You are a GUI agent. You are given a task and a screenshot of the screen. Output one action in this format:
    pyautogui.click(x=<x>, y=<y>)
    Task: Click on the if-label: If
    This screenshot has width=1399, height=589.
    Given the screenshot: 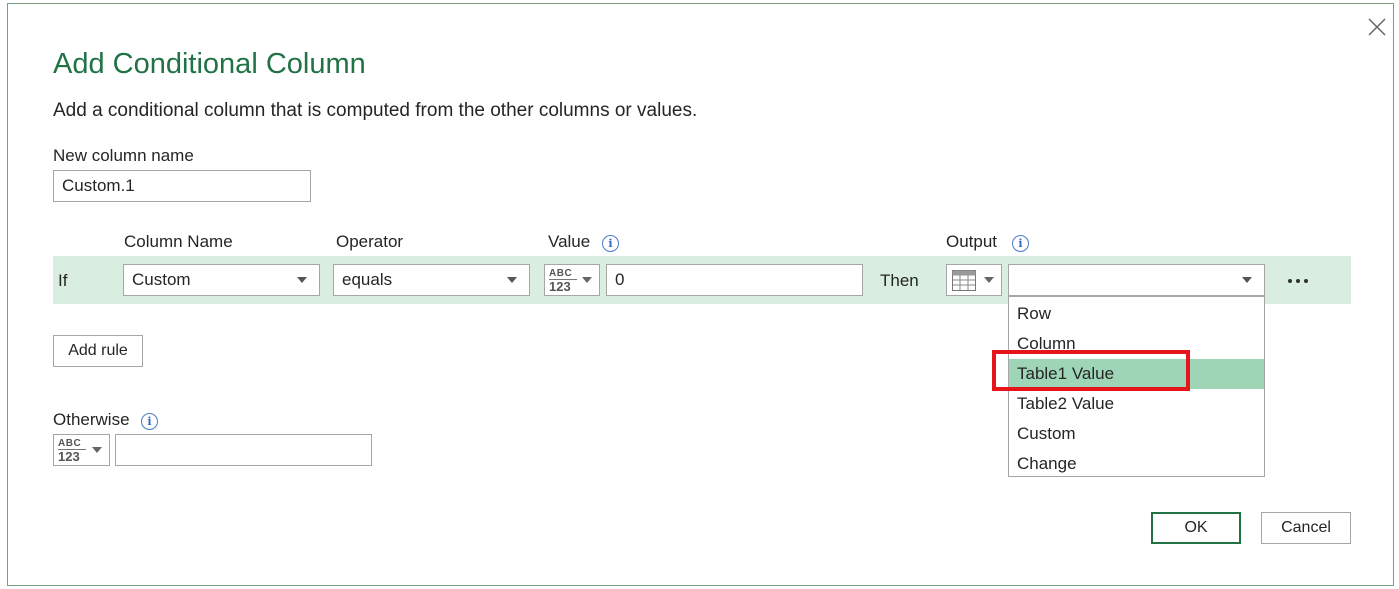 What is the action you would take?
    pyautogui.click(x=63, y=280)
    